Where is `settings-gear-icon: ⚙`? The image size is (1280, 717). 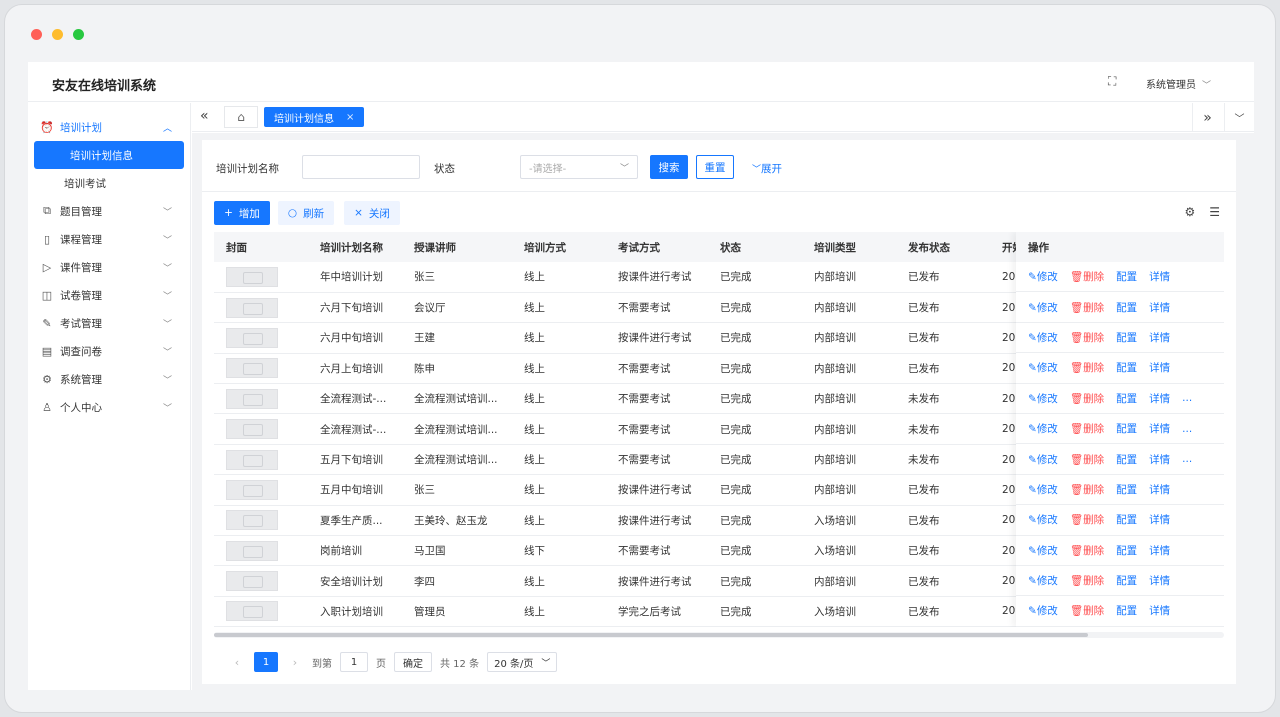
settings-gear-icon: ⚙ is located at coordinates (1189, 212).